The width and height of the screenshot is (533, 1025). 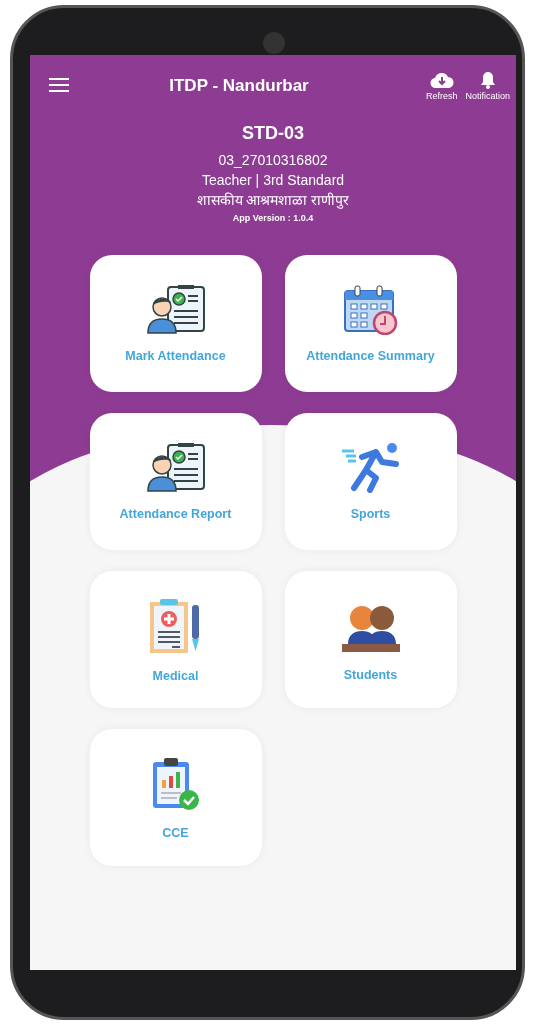 What do you see at coordinates (370, 639) in the screenshot?
I see `menu-tile: Students` at bounding box center [370, 639].